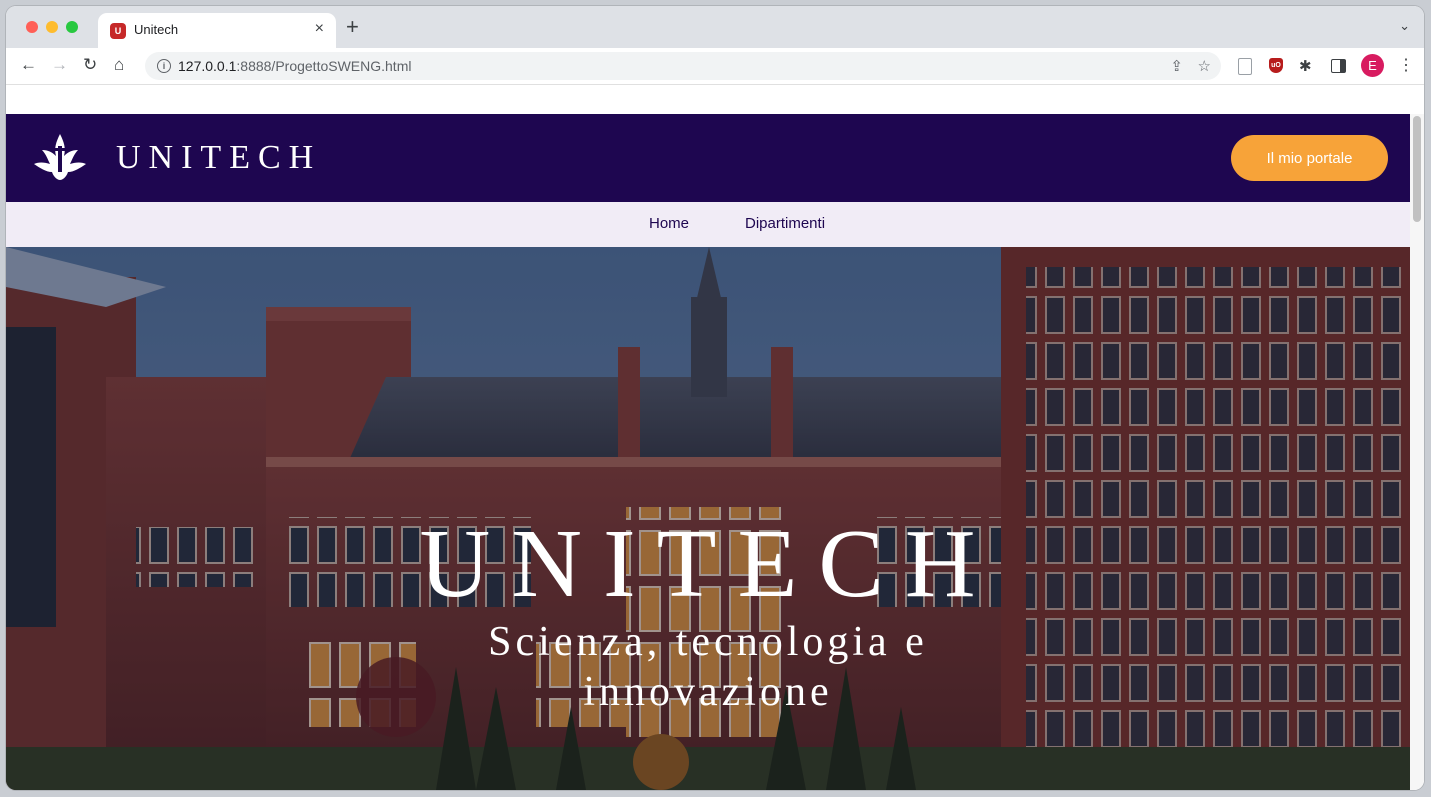  Describe the element at coordinates (156, 29) in the screenshot. I see `tab-title: Unitech` at that location.